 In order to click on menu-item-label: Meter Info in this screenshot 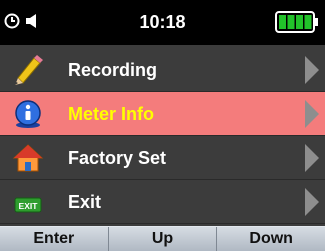, I will do `click(111, 114)`.